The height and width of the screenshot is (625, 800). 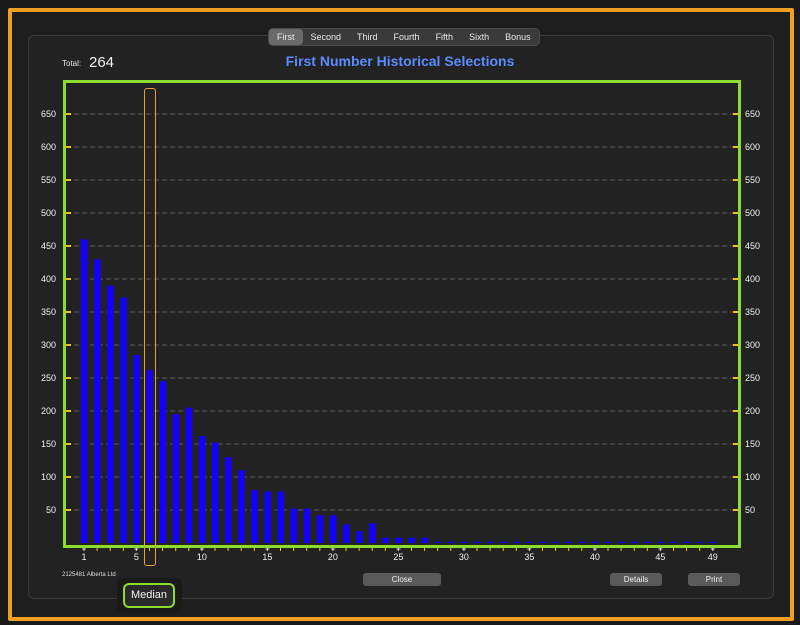 What do you see at coordinates (752, 477) in the screenshot?
I see `y-tick-label-right: 100` at bounding box center [752, 477].